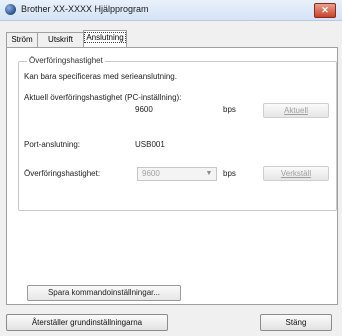  I want to click on window-title: Brother XX-XXXX Hjälpprogram, so click(85, 9).